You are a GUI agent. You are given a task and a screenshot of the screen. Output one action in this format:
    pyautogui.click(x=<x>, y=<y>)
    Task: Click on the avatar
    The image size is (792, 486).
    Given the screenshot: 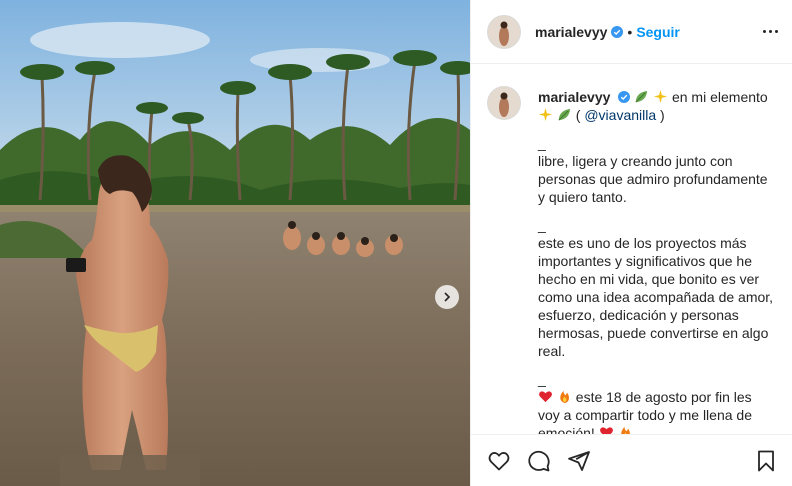 What is the action you would take?
    pyautogui.click(x=504, y=31)
    